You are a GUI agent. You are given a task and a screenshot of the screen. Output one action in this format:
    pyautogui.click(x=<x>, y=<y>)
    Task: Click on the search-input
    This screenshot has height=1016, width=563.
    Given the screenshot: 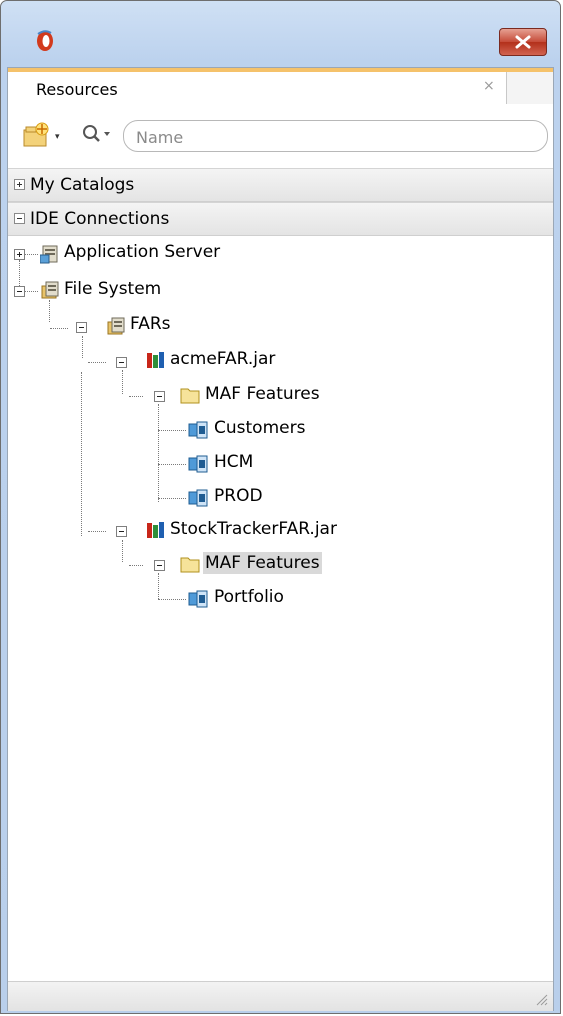 What is the action you would take?
    pyautogui.click(x=335, y=136)
    